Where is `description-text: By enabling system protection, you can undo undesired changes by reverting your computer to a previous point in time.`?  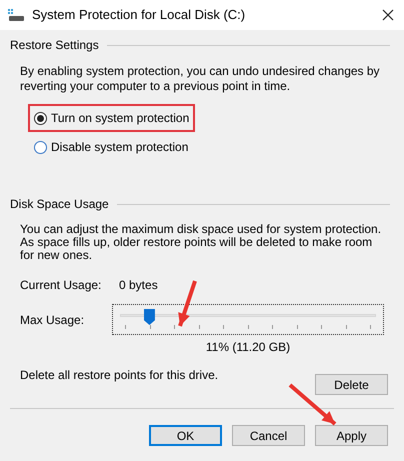 description-text: By enabling system protection, you can undo undesired changes by reverting your computer to a previous point in time. is located at coordinates (200, 79).